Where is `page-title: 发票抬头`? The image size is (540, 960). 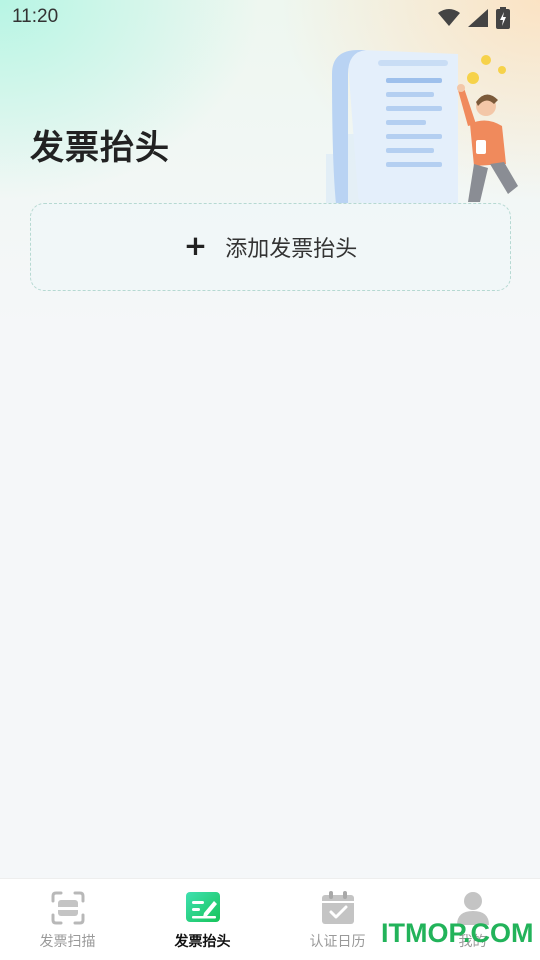
page-title: 发票抬头 is located at coordinates (100, 148).